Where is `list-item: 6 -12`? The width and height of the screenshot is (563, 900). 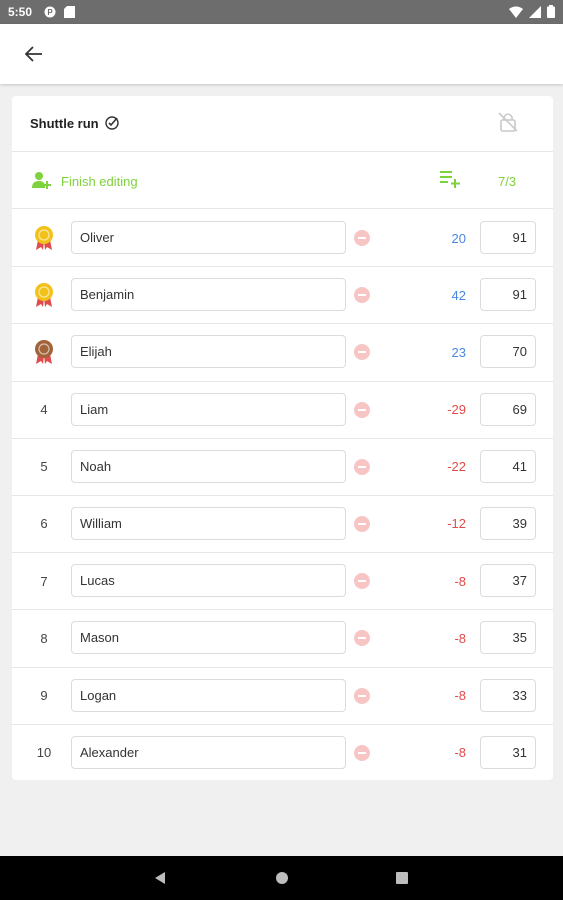 list-item: 6 -12 is located at coordinates (282, 525).